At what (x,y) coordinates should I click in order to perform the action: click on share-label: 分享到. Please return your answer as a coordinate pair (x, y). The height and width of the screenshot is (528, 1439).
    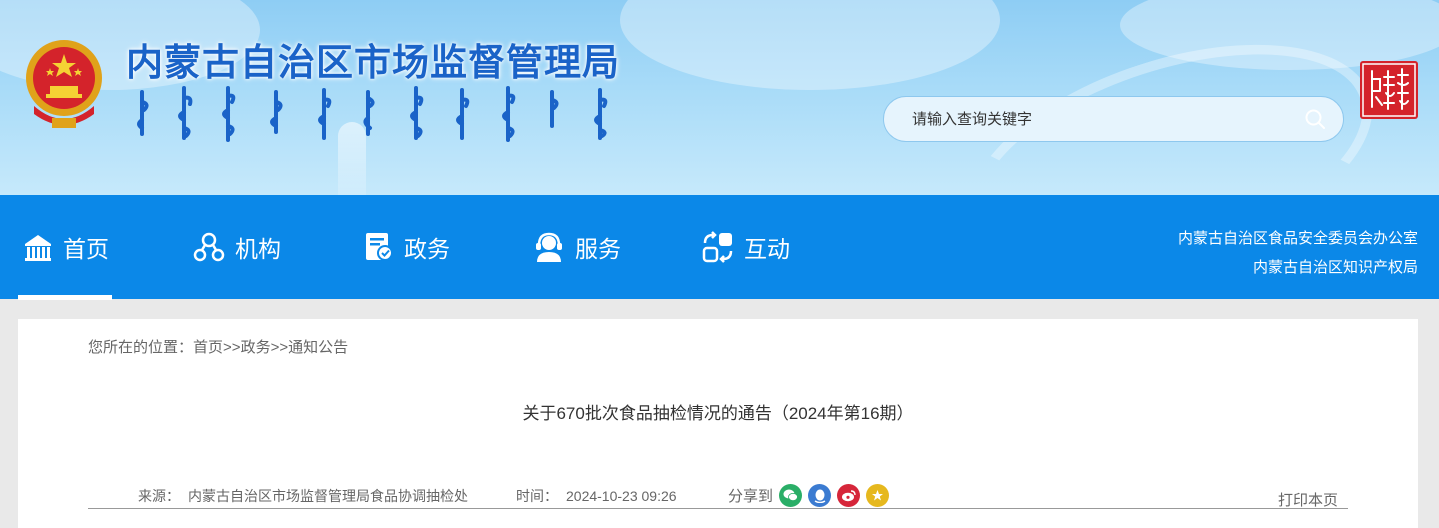
    Looking at the image, I should click on (751, 496).